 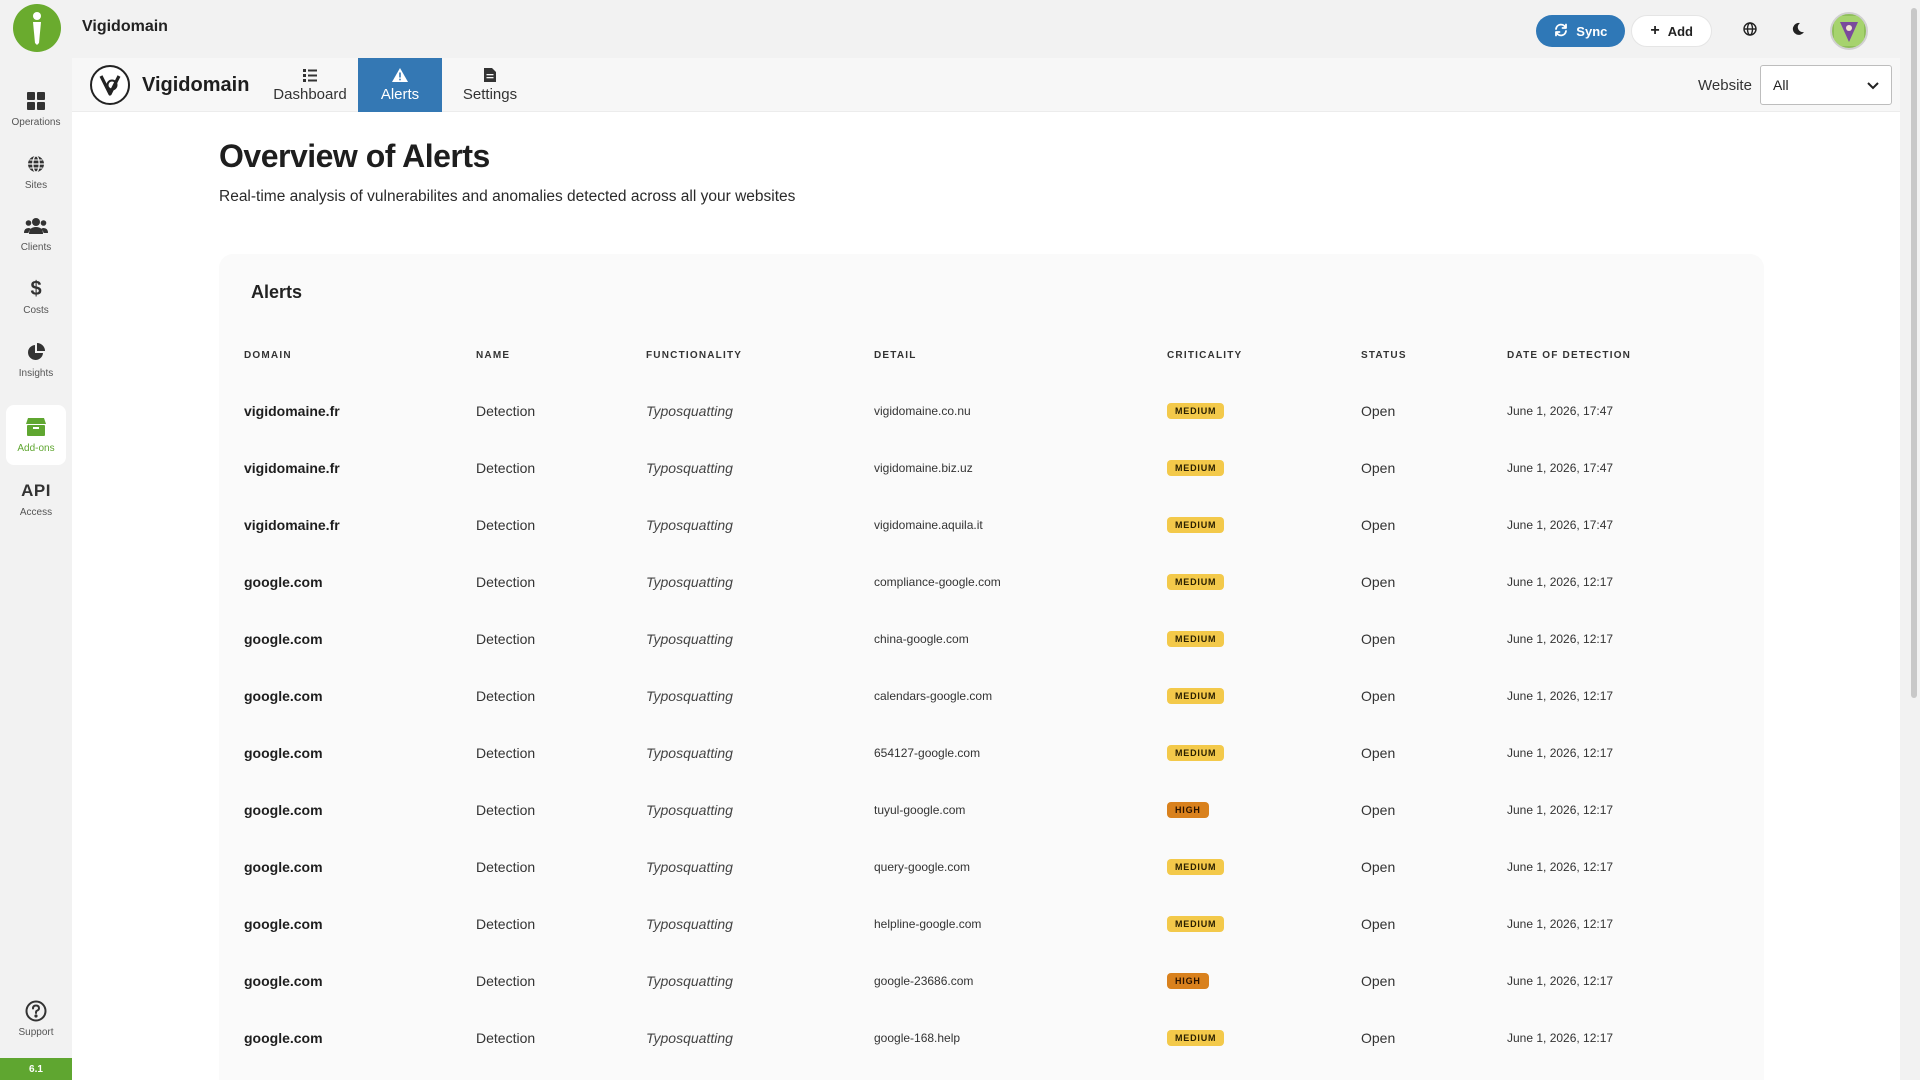 What do you see at coordinates (895, 355) in the screenshot?
I see `column-header-detail: Detail` at bounding box center [895, 355].